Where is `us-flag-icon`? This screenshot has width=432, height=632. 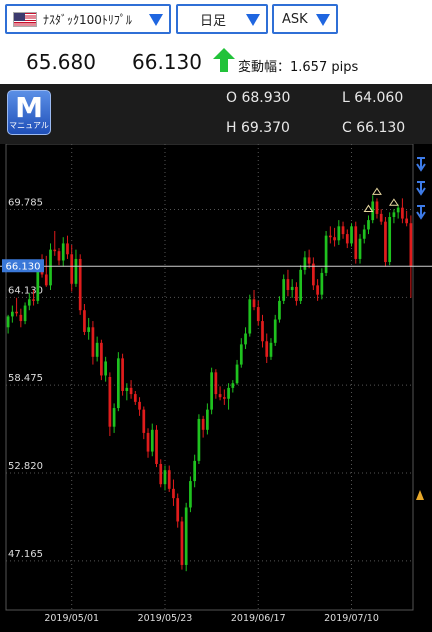 us-flag-icon is located at coordinates (25, 19).